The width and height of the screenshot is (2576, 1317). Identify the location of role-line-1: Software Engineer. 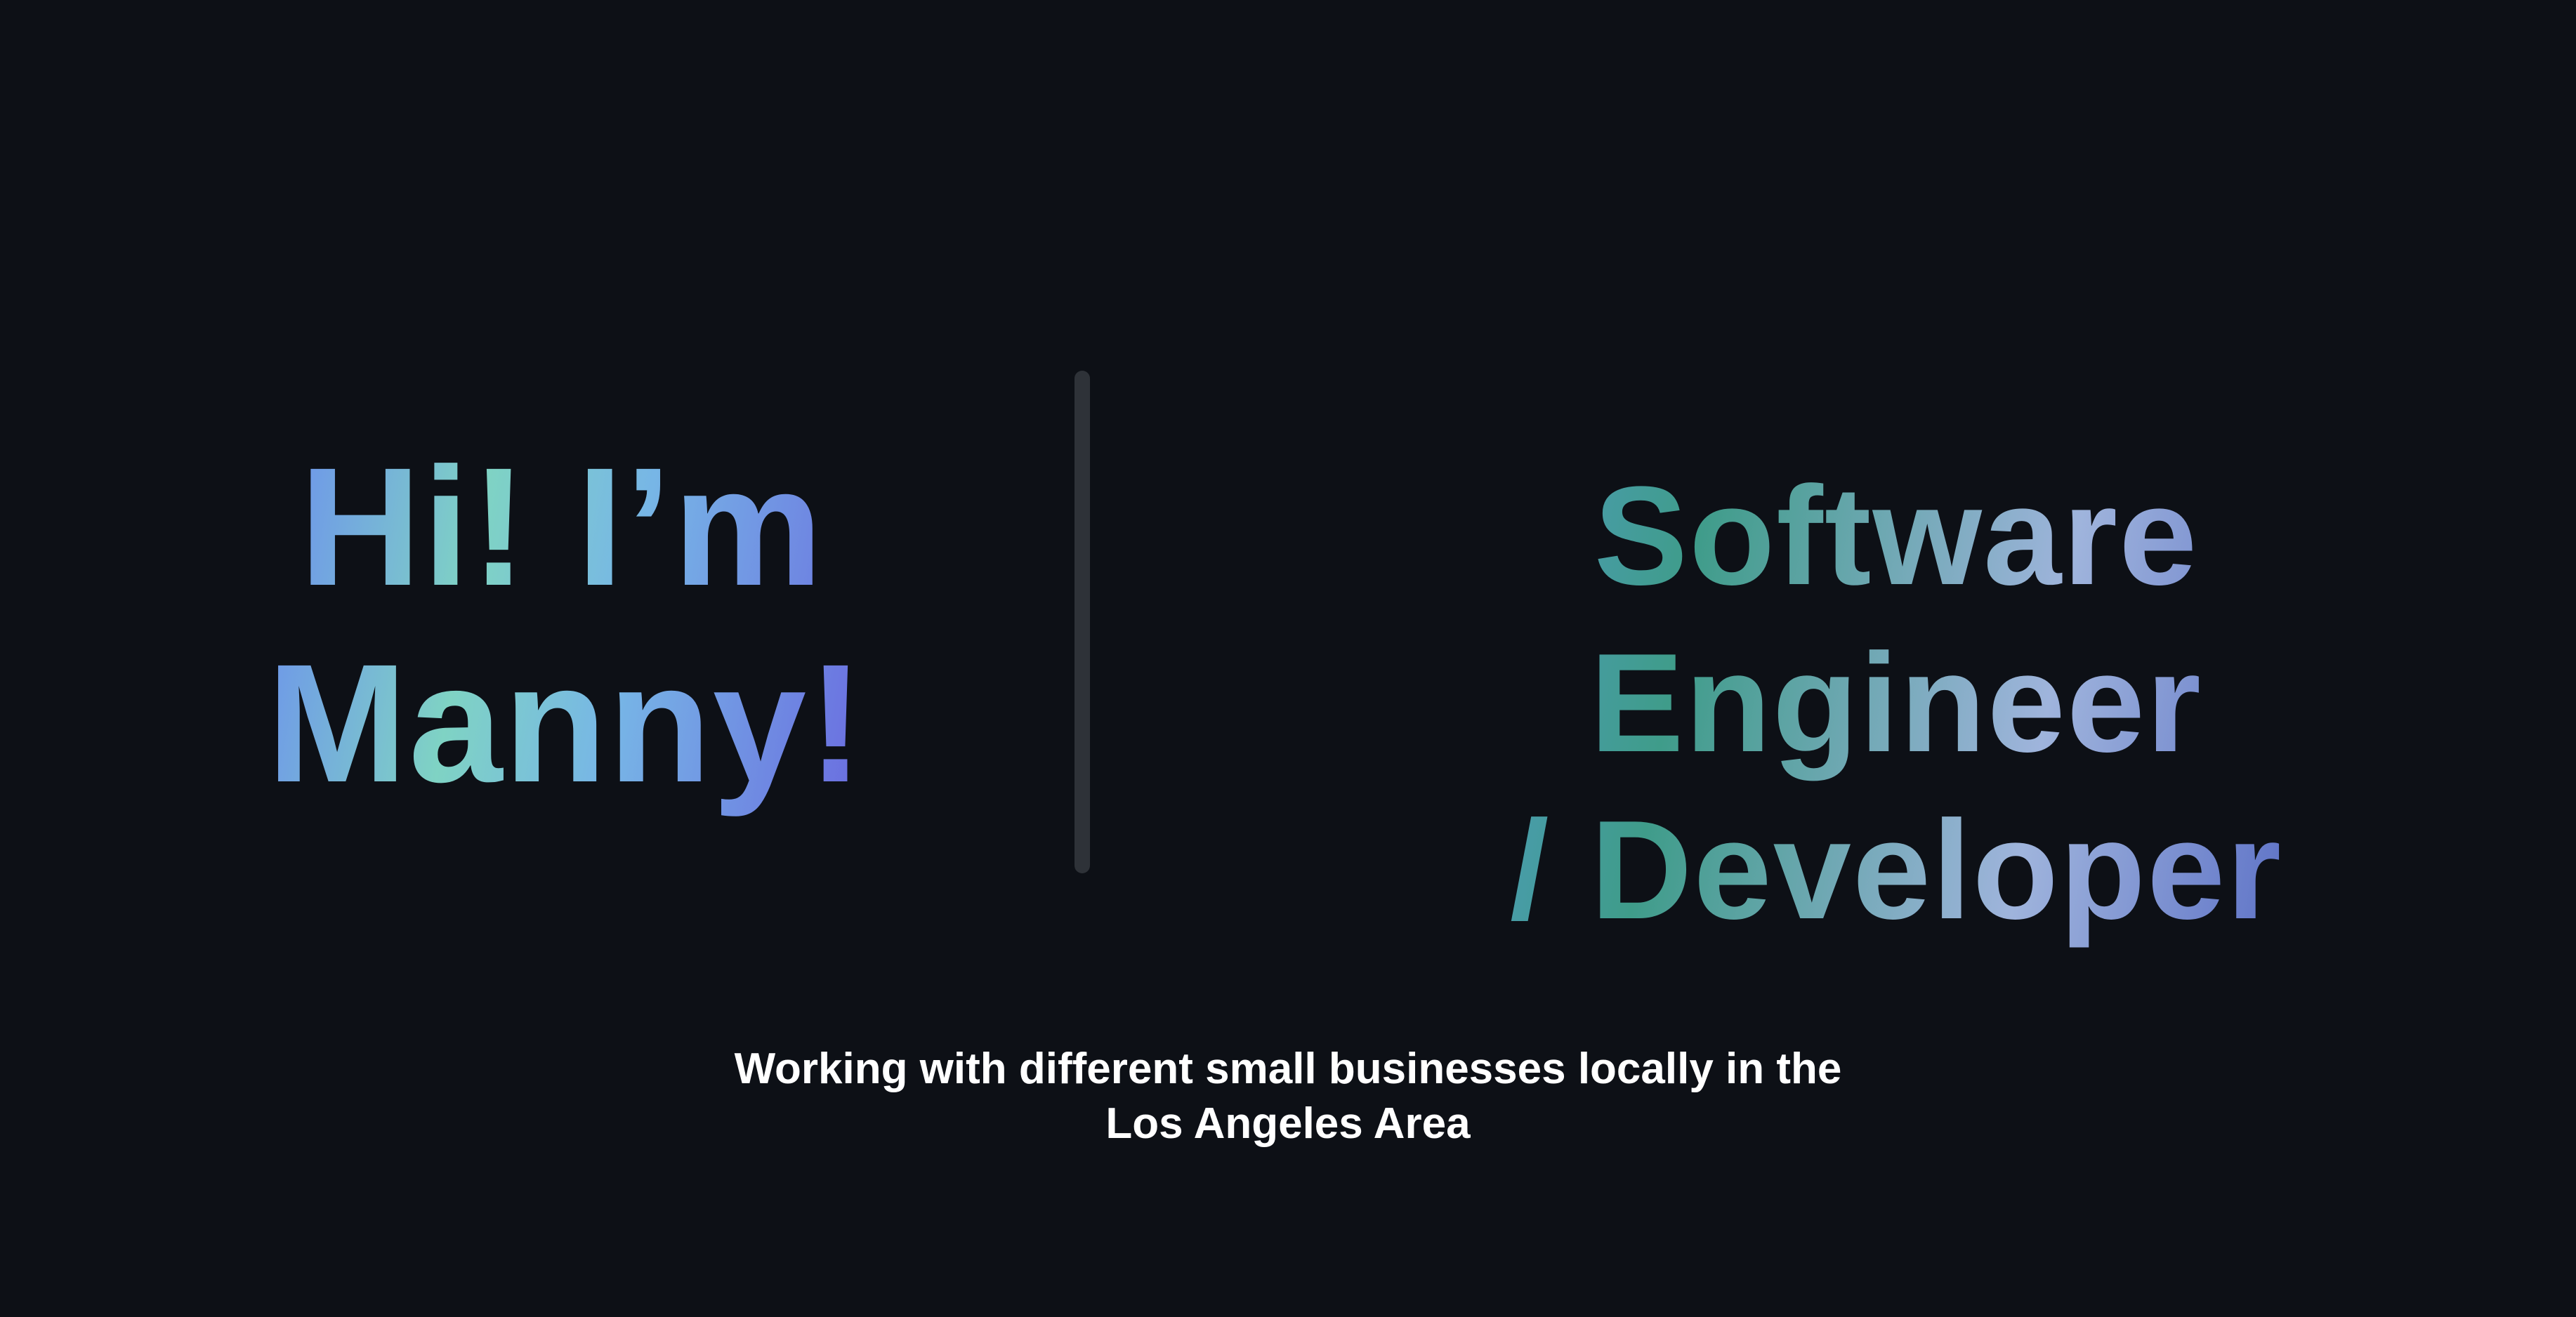
(1896, 619).